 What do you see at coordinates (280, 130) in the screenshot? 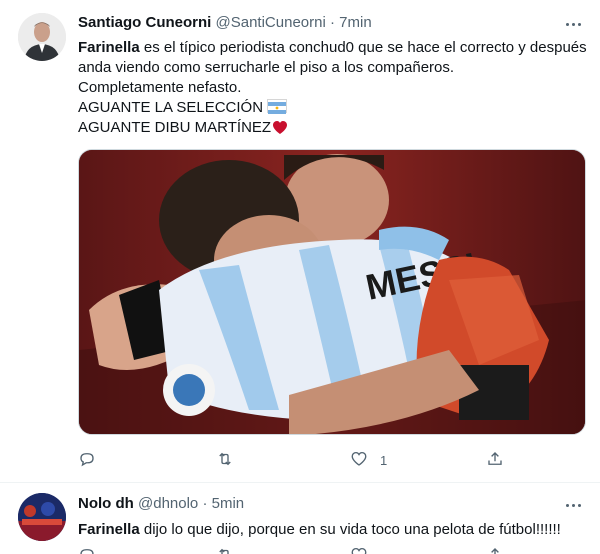
I see `red-heart-icon` at bounding box center [280, 130].